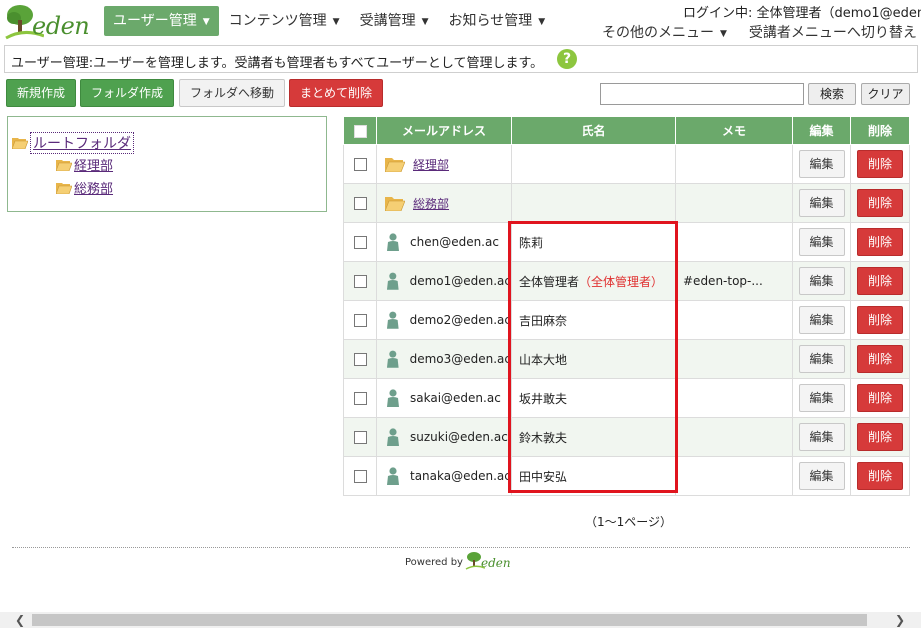 This screenshot has height=628, width=921. What do you see at coordinates (431, 164) in the screenshot?
I see `folder-link: 経理部` at bounding box center [431, 164].